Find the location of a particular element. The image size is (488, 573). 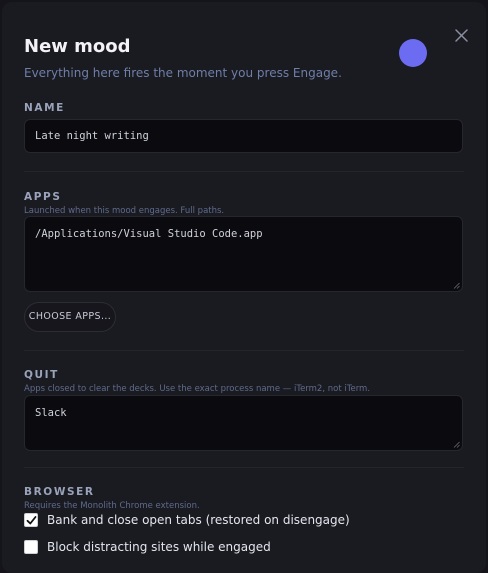

dialog-title: New mood is located at coordinates (77, 46).